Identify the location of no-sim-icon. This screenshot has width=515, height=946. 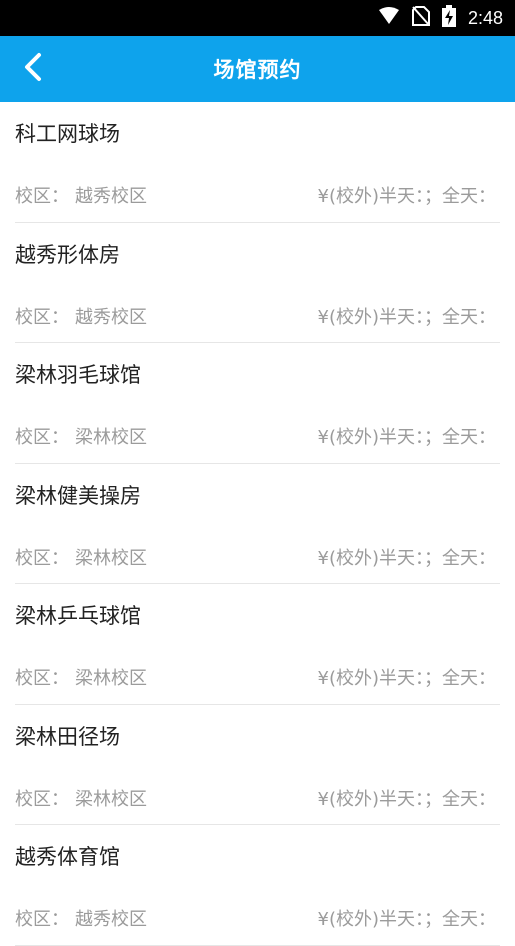
(420, 18).